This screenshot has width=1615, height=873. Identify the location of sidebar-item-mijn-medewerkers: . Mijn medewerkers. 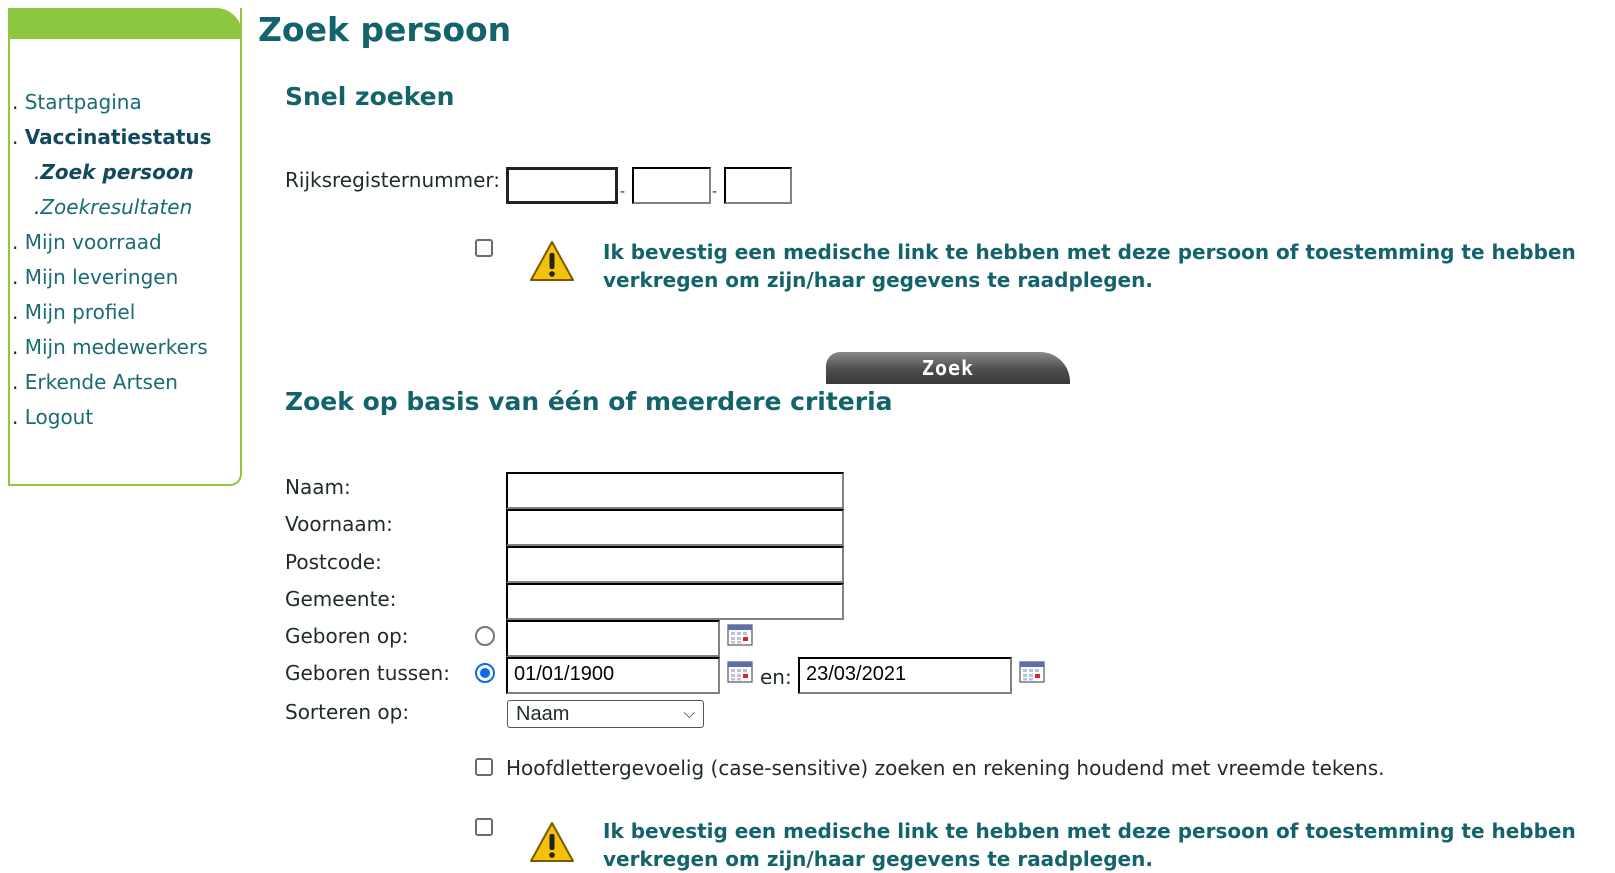
(112, 347).